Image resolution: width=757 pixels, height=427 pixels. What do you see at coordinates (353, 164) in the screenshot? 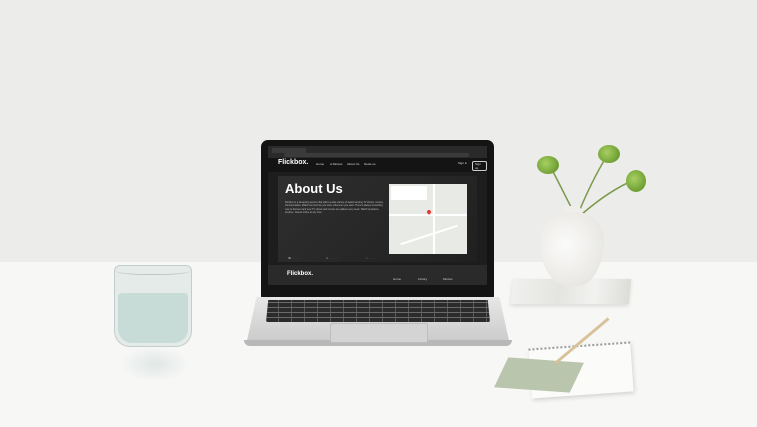
I see `nav-link-about: About Us` at bounding box center [353, 164].